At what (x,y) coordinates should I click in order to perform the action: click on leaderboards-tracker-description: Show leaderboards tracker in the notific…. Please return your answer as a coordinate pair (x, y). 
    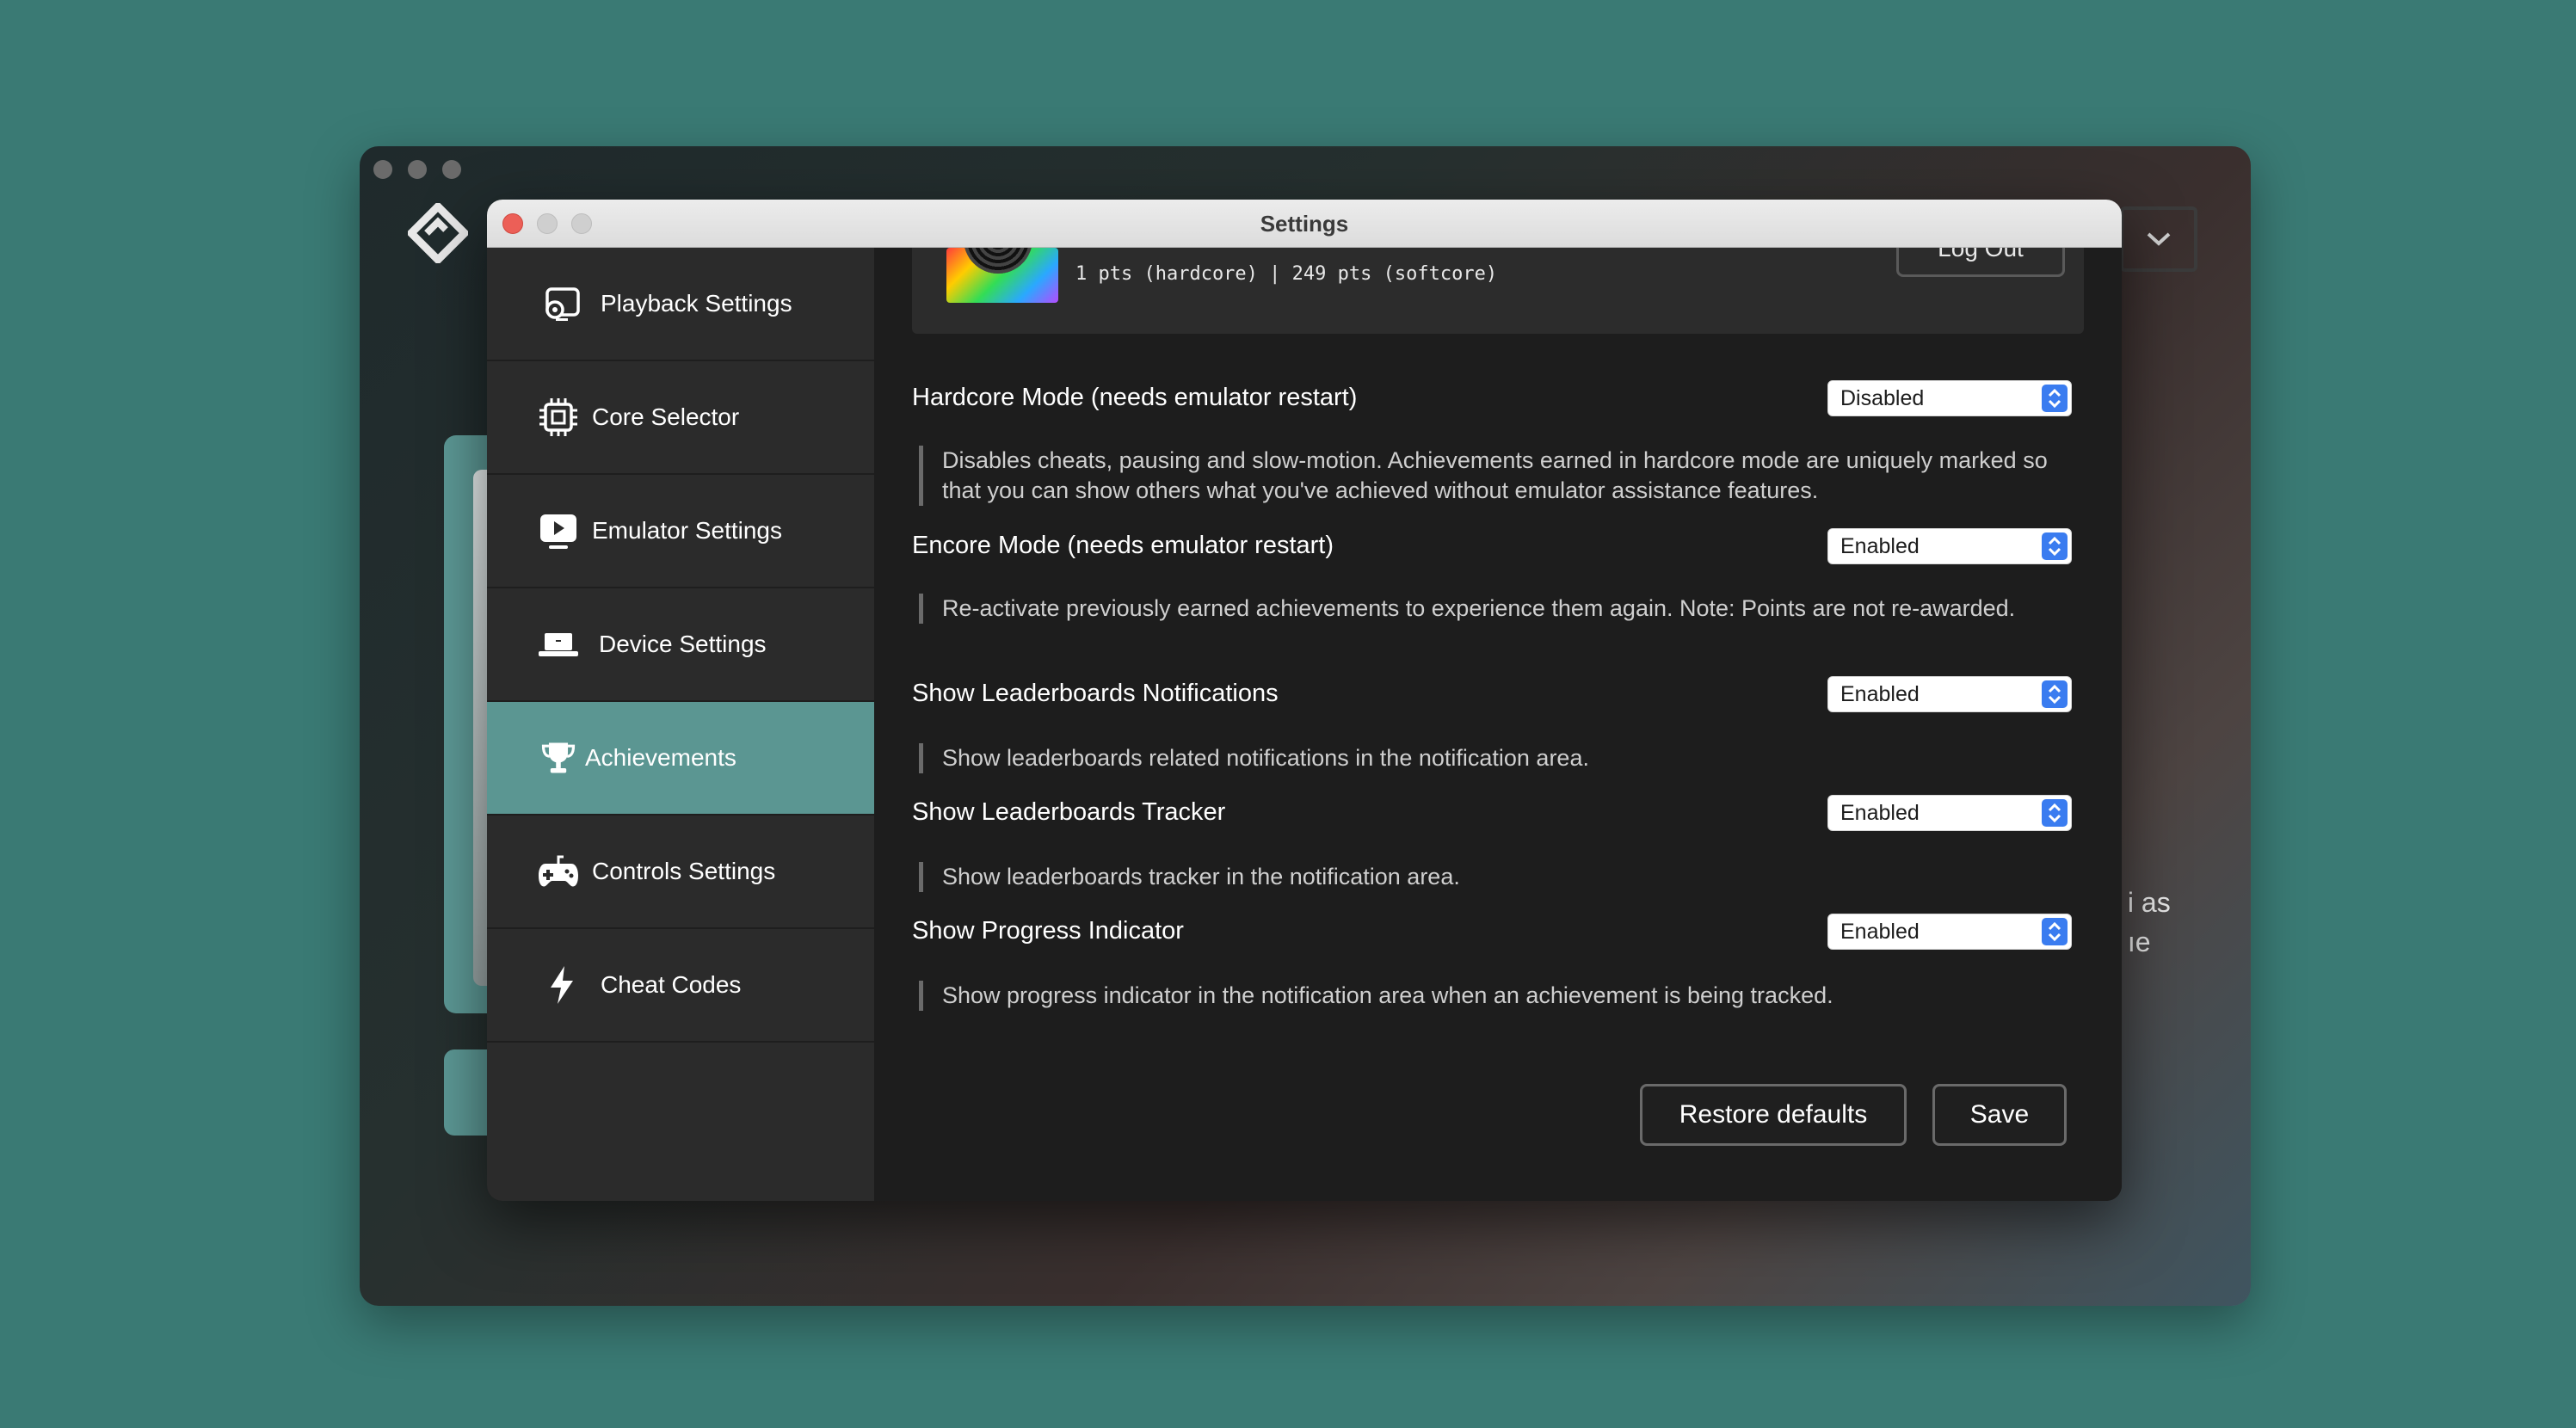
    Looking at the image, I should click on (1487, 877).